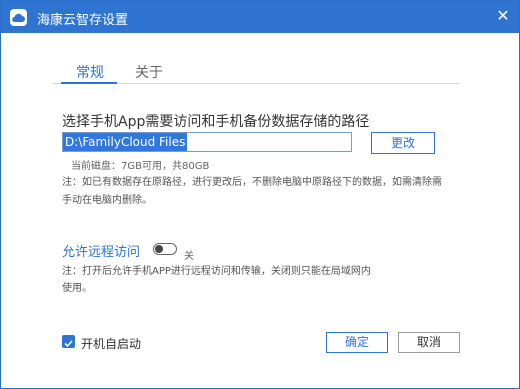 The image size is (520, 389). What do you see at coordinates (165, 249) in the screenshot?
I see `remote-access-toggle` at bounding box center [165, 249].